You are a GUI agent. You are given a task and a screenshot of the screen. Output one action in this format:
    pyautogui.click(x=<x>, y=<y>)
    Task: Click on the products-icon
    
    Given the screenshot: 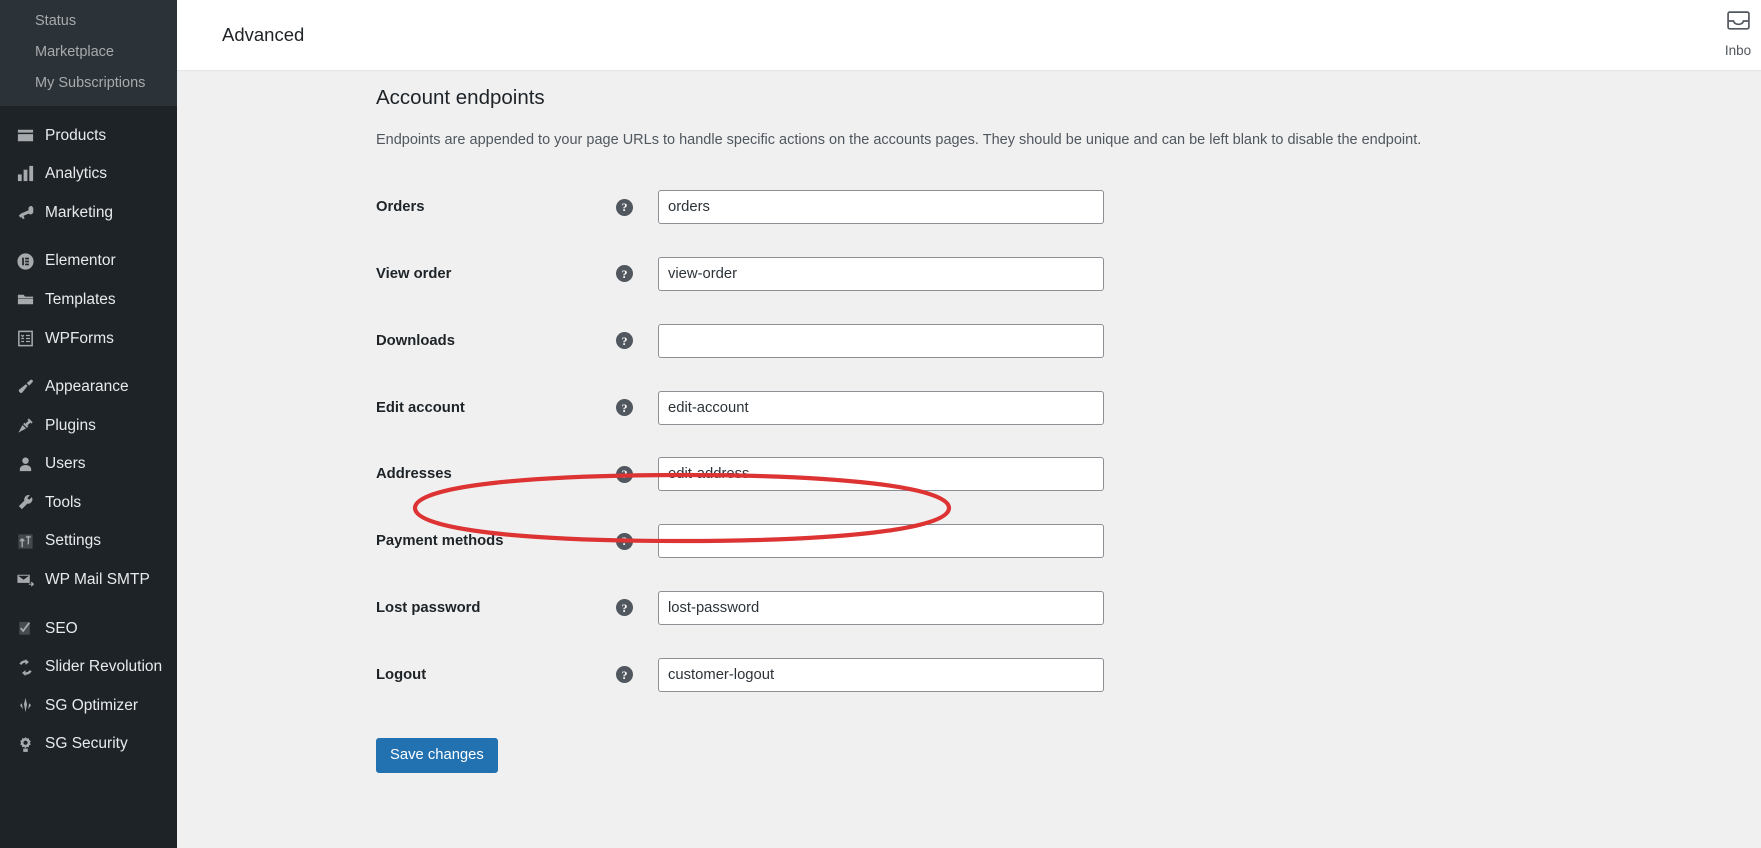 What is the action you would take?
    pyautogui.click(x=25, y=135)
    